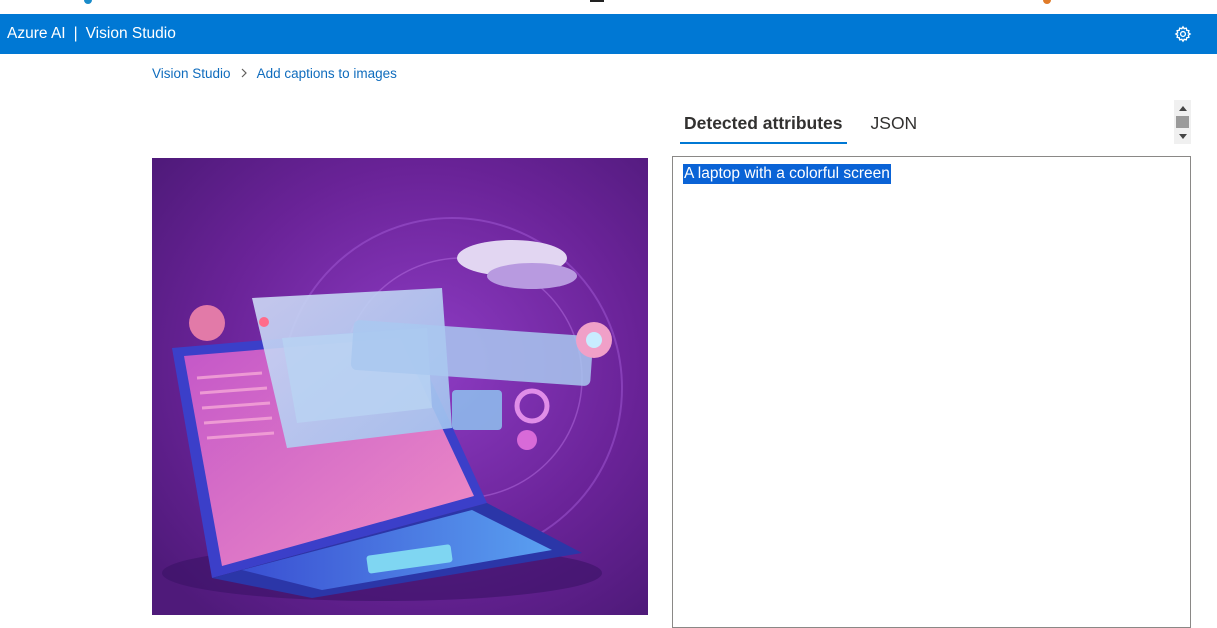  I want to click on result-tabs: Detected attributes JSON, so click(810, 126).